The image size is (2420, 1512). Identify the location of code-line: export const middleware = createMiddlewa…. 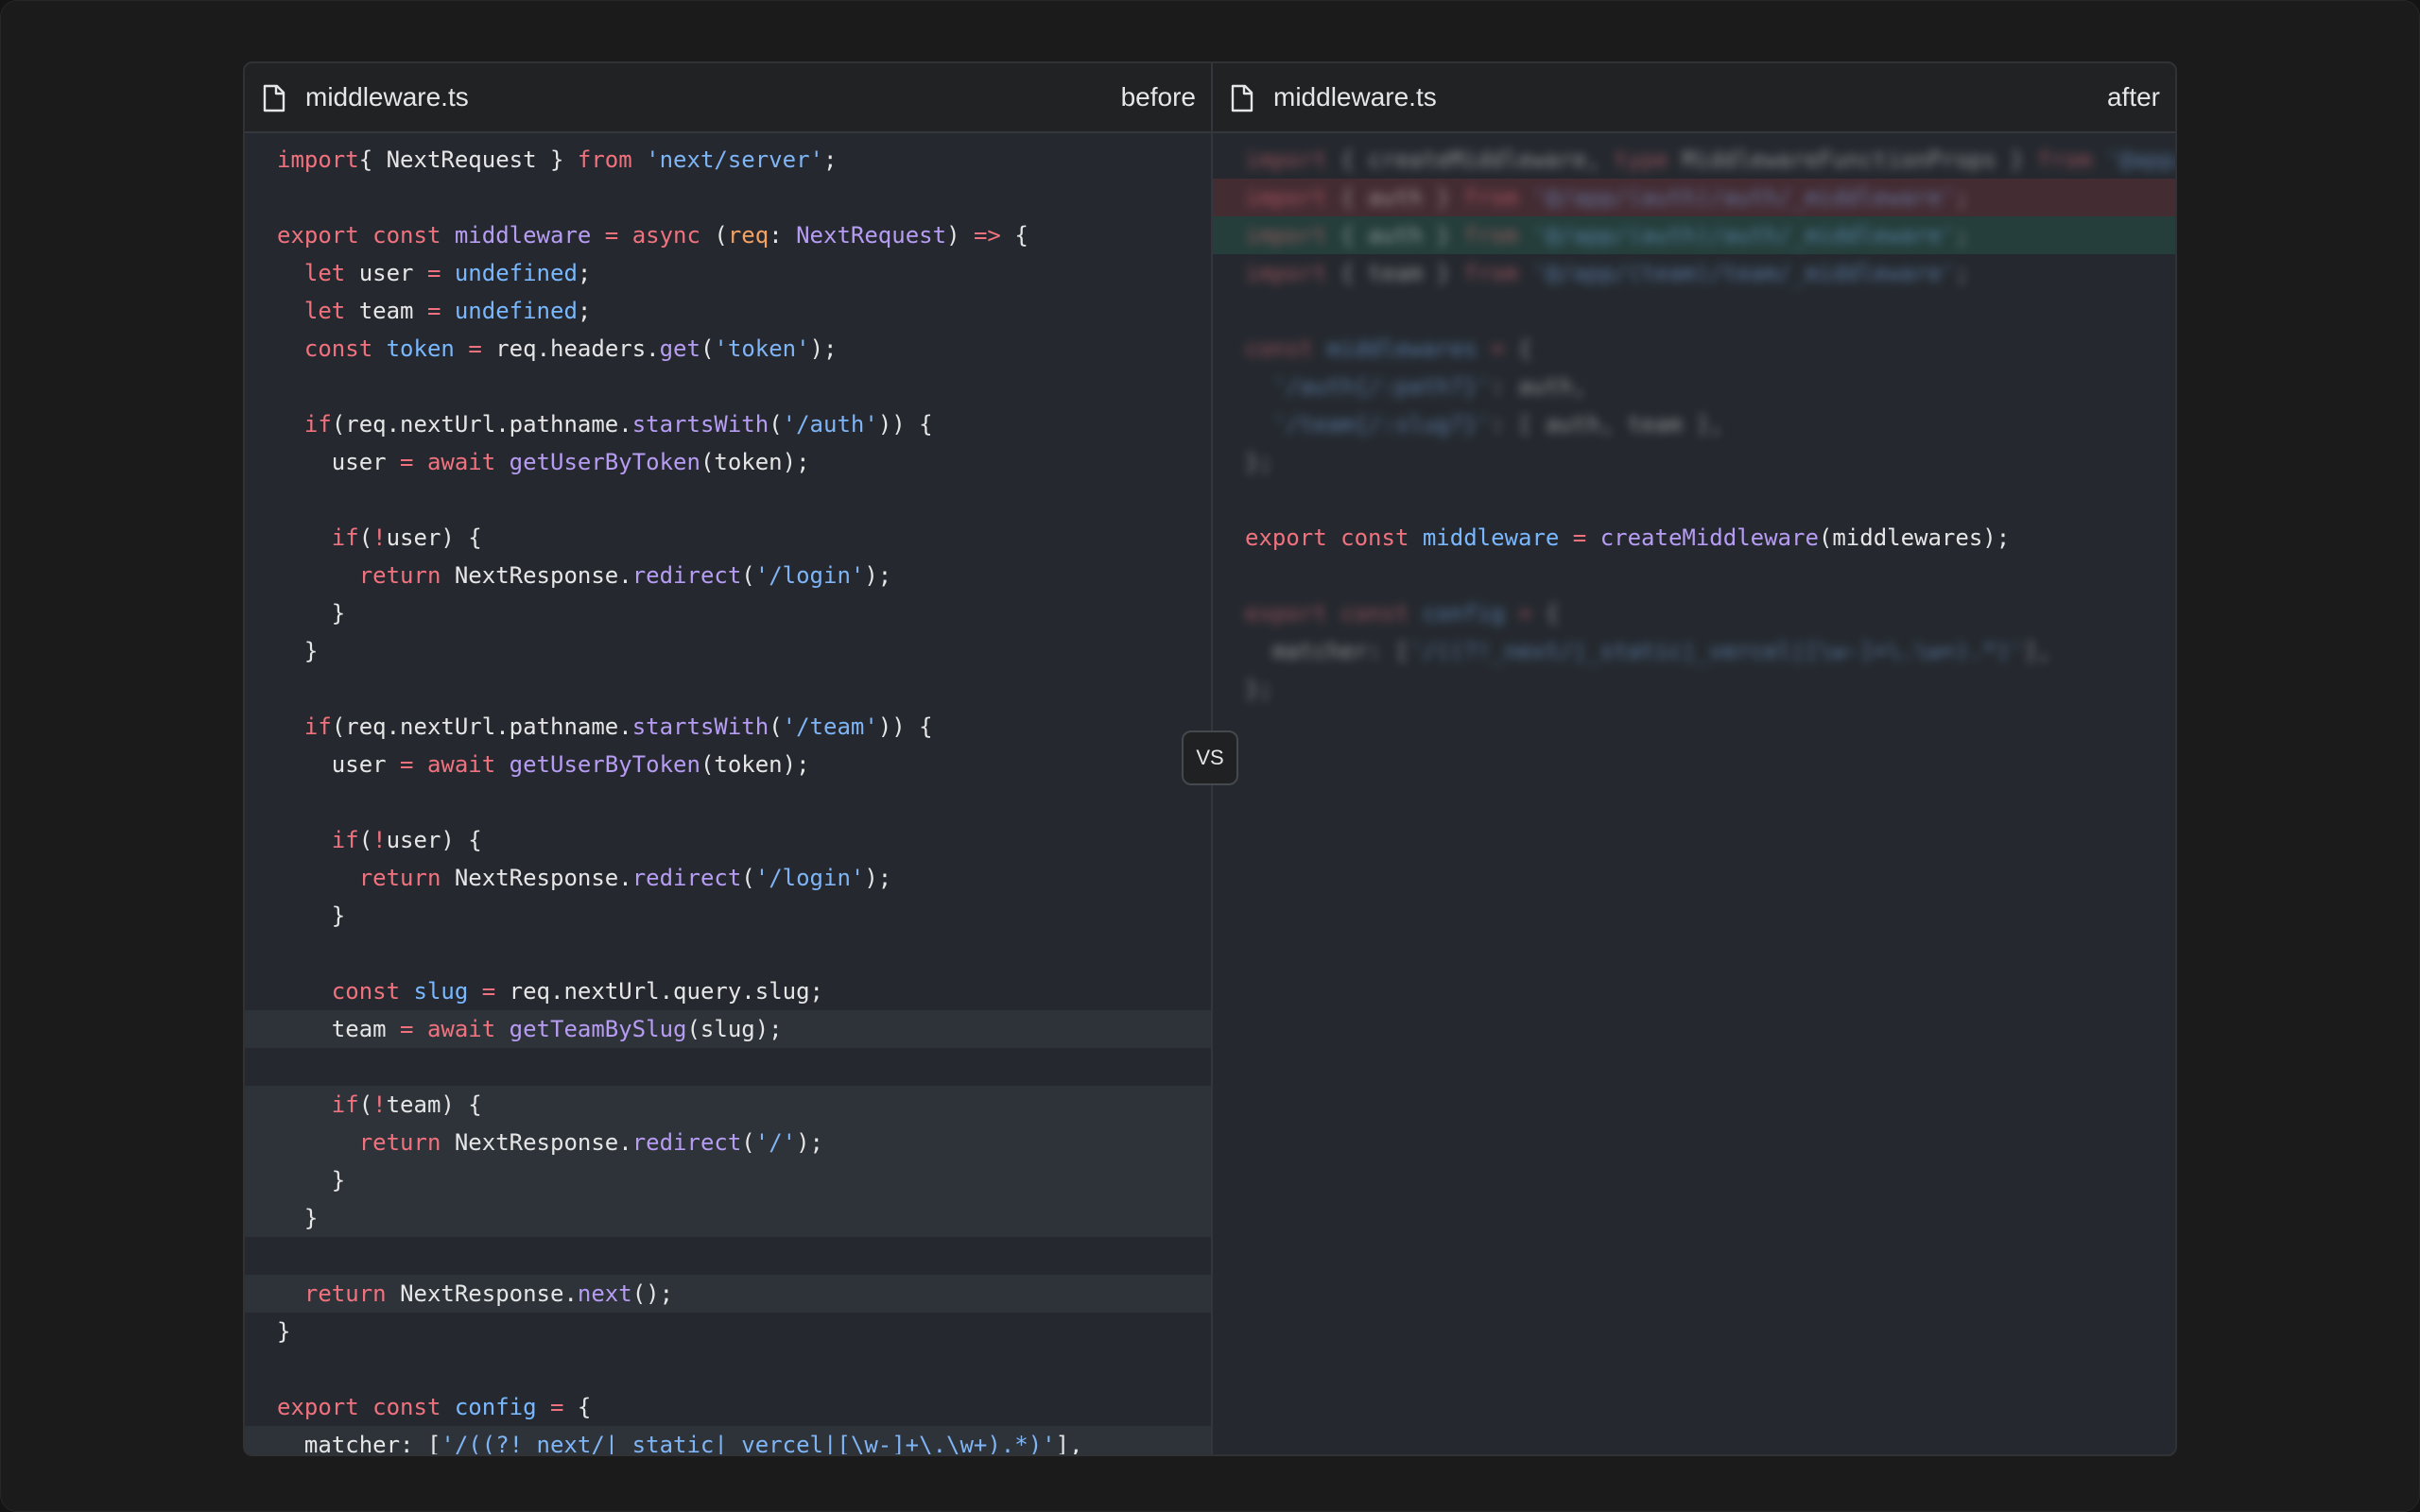
(1628, 537).